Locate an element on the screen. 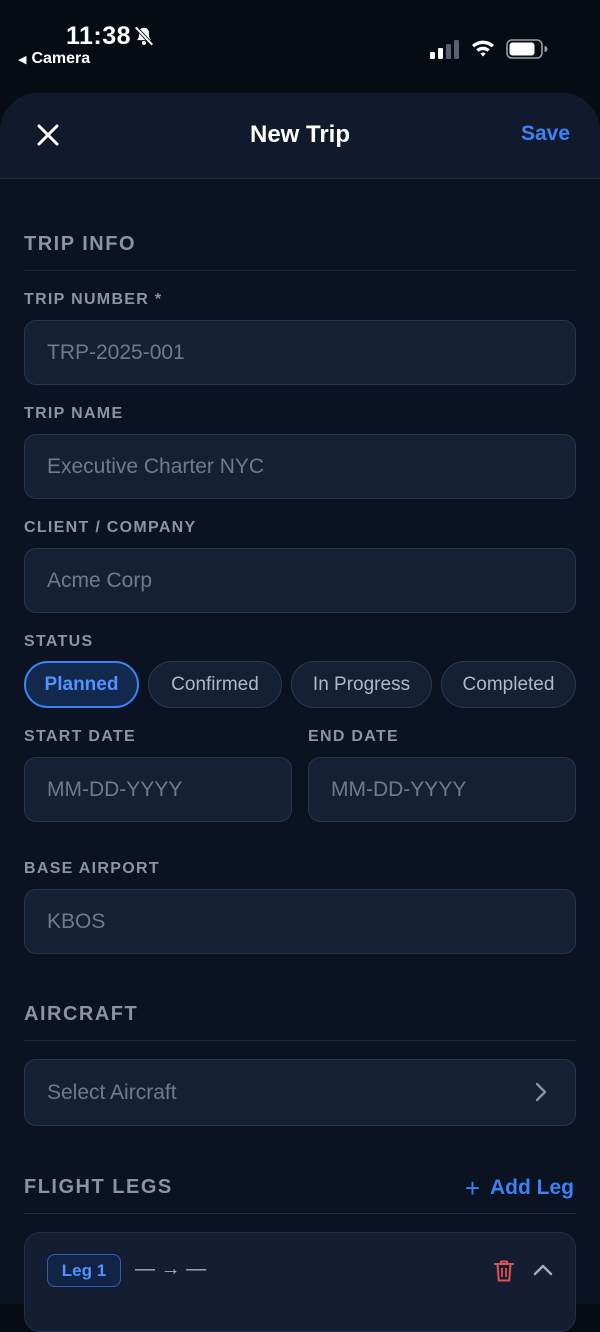  base-airport-input: KBOS is located at coordinates (300, 921).